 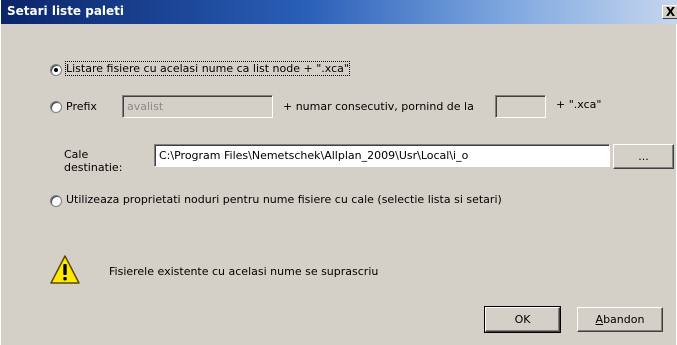 What do you see at coordinates (197, 106) in the screenshot?
I see `prefix-input` at bounding box center [197, 106].